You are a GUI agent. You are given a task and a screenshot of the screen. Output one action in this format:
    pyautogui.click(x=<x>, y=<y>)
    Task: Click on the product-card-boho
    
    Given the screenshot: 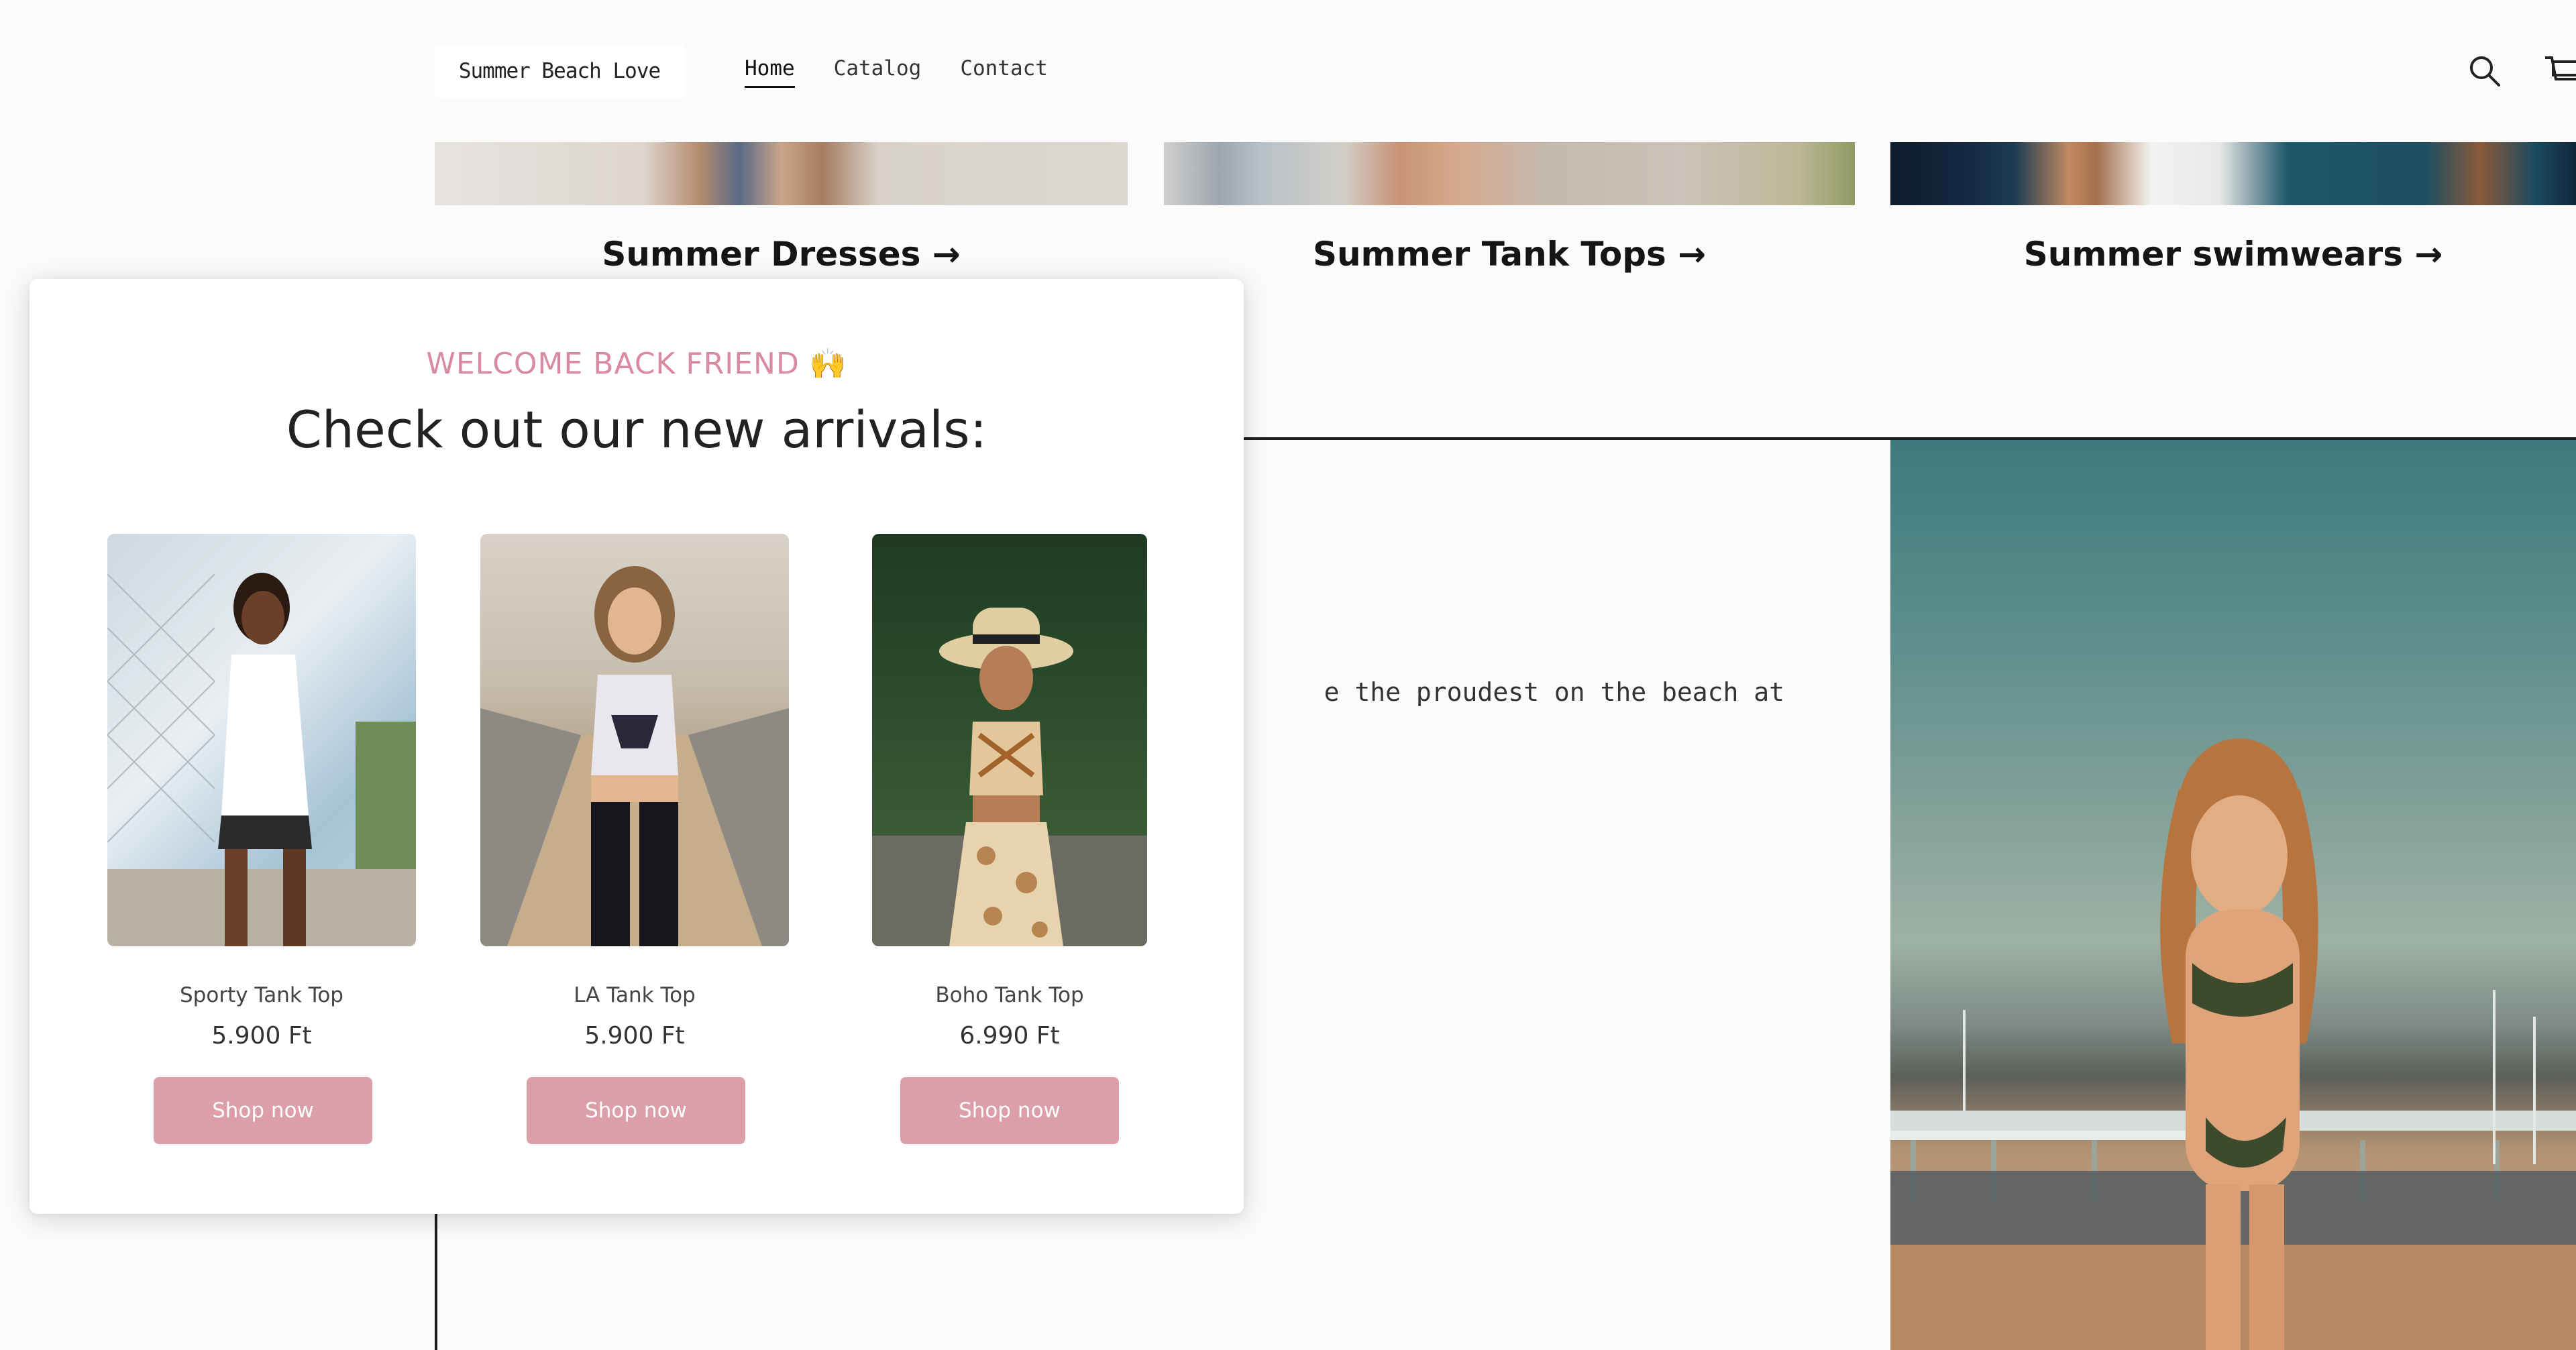 What is the action you would take?
    pyautogui.click(x=1009, y=742)
    